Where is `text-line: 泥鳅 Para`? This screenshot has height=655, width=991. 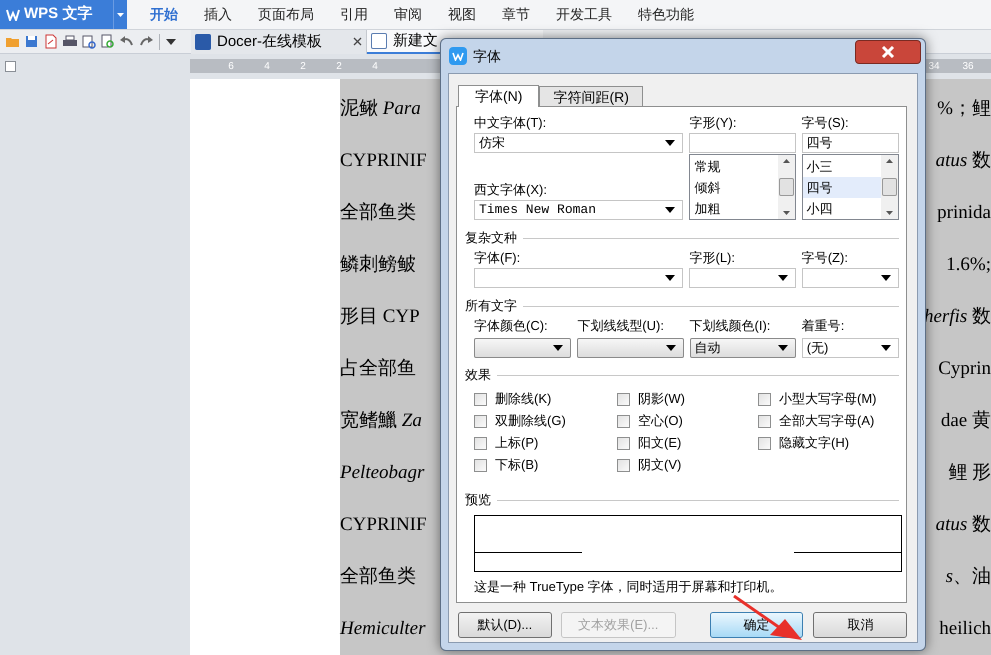 text-line: 泥鳅 Para is located at coordinates (380, 108).